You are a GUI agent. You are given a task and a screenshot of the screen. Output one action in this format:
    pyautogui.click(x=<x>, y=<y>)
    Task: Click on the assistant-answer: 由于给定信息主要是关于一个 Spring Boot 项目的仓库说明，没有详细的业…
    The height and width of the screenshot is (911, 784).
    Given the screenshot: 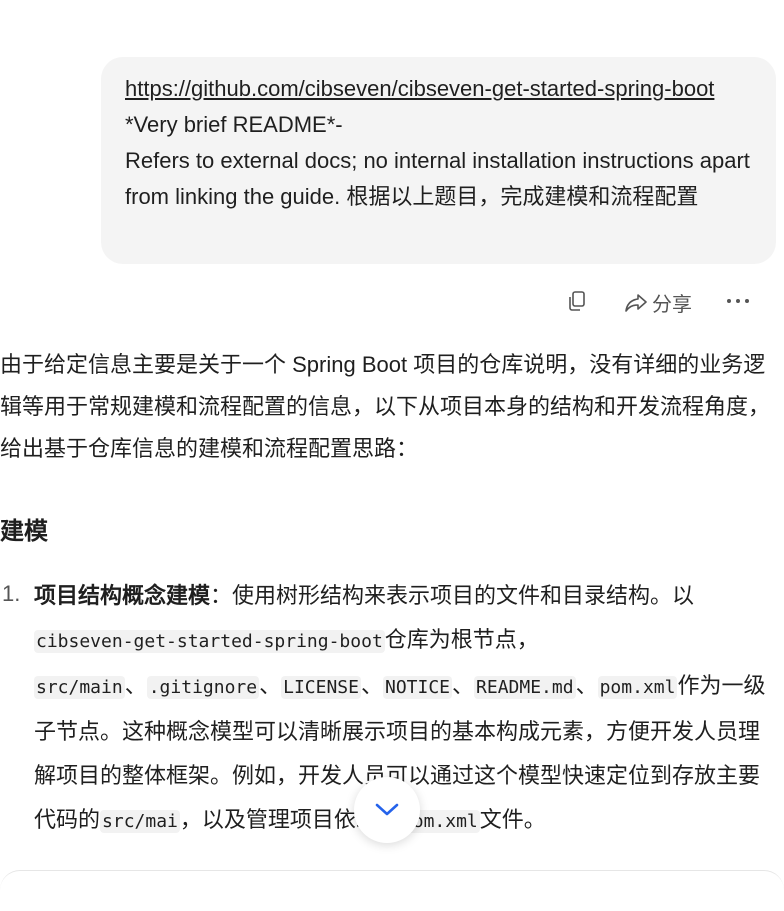 What is the action you would take?
    pyautogui.click(x=392, y=407)
    